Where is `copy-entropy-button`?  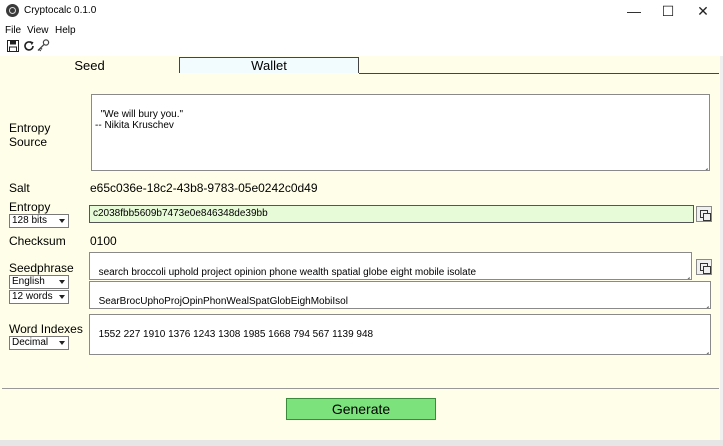
copy-entropy-button is located at coordinates (704, 214).